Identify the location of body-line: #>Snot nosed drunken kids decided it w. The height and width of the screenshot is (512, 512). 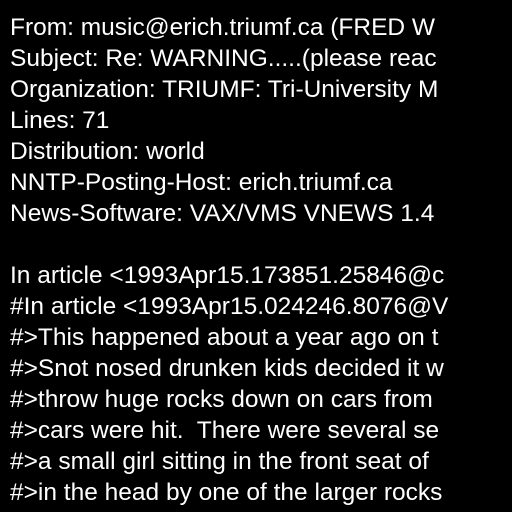
(227, 368).